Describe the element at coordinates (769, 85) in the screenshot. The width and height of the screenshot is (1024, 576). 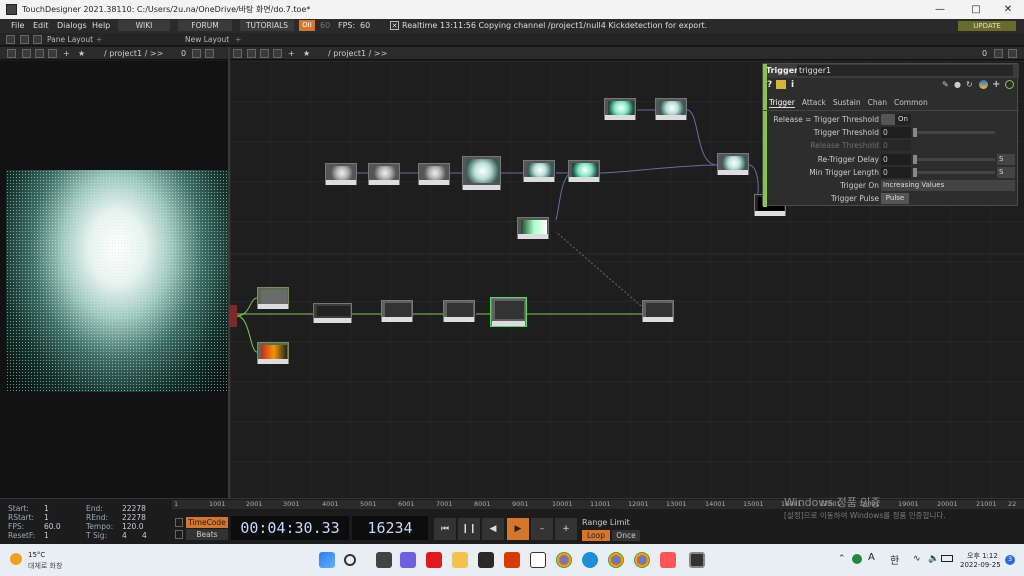
I see `help-icon: ?` at that location.